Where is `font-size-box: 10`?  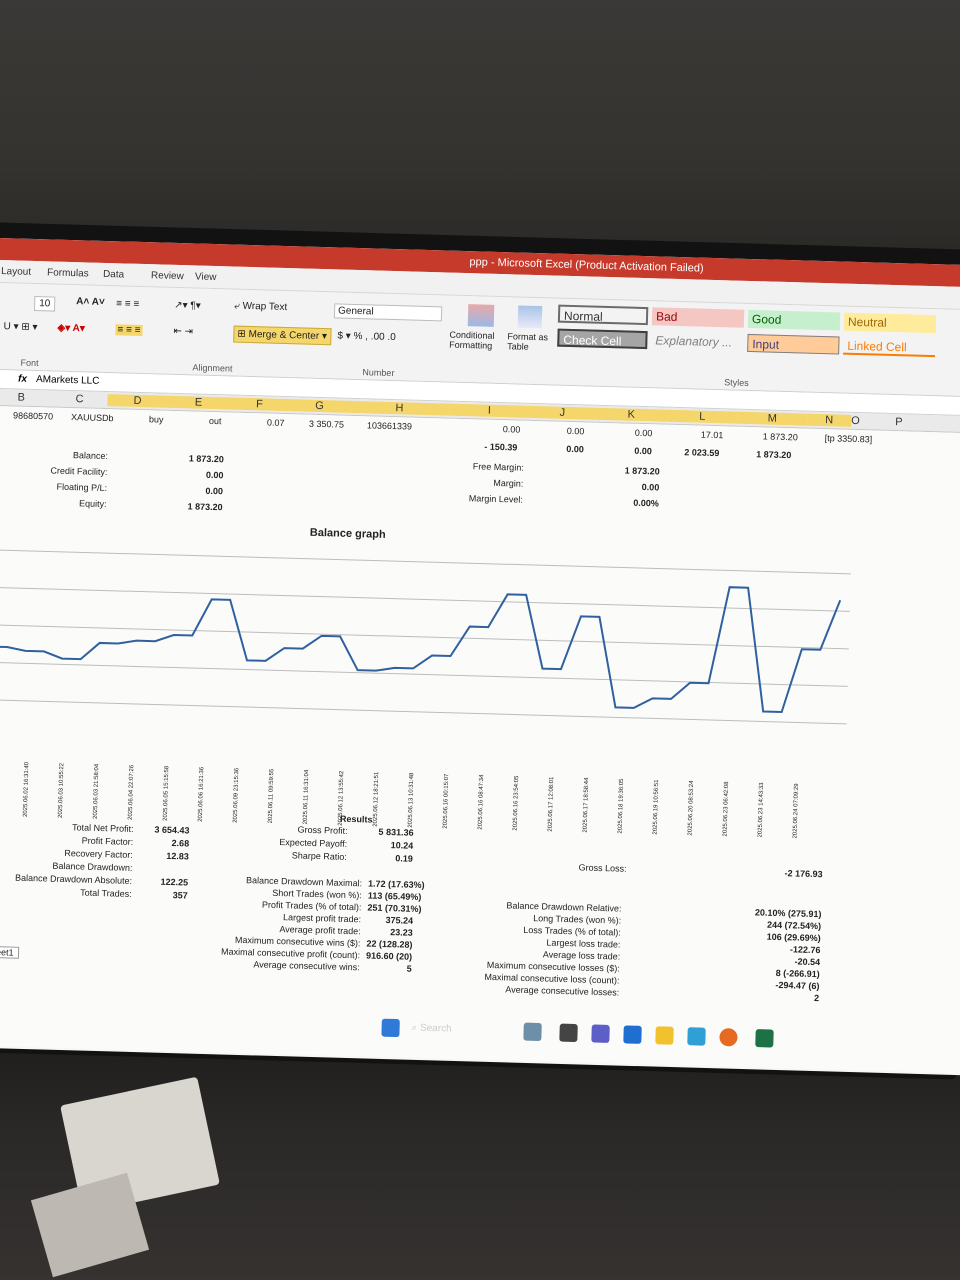 font-size-box: 10 is located at coordinates (44, 303).